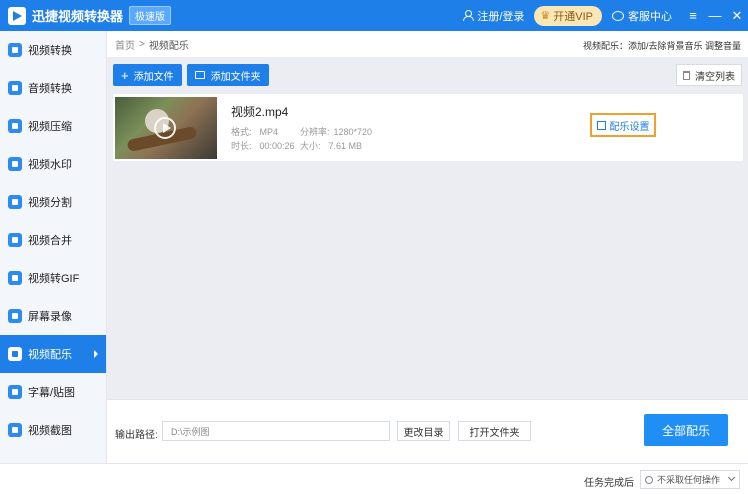  Describe the element at coordinates (731, 477) in the screenshot. I see `chevron-down-icon` at that location.